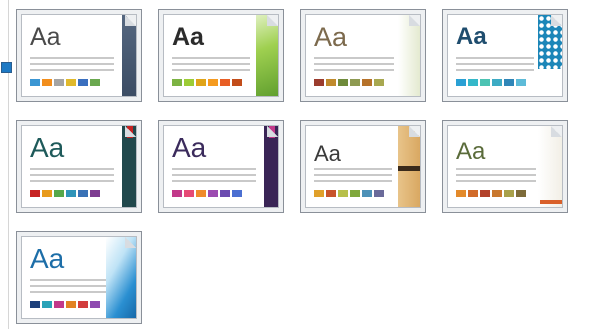  Describe the element at coordinates (505, 166) in the screenshot. I see `theme-thumbnail-8: Aa` at that location.